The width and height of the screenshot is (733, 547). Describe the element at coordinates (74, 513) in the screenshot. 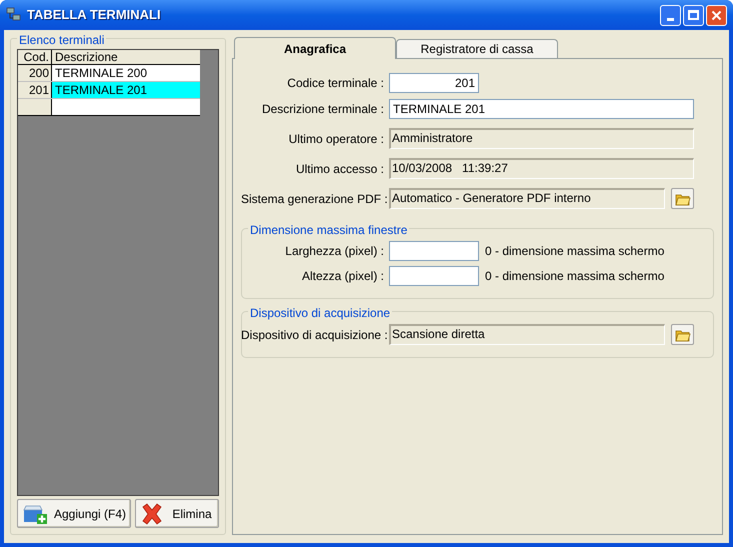

I see `add-button: Aggiungi (F4)` at that location.